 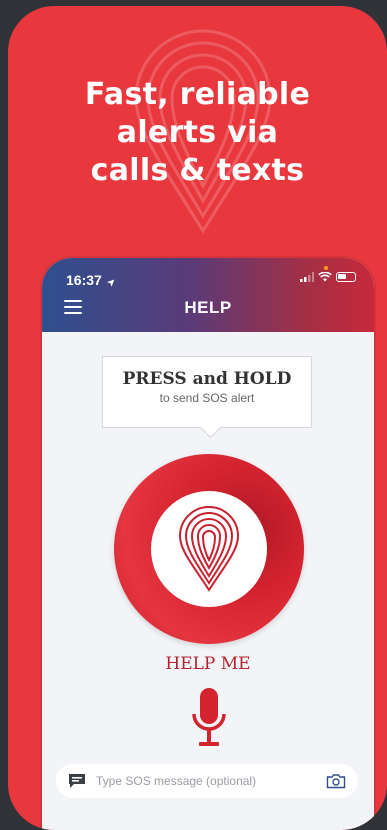 I want to click on headline-line-1: Fast, reliable, so click(x=197, y=94).